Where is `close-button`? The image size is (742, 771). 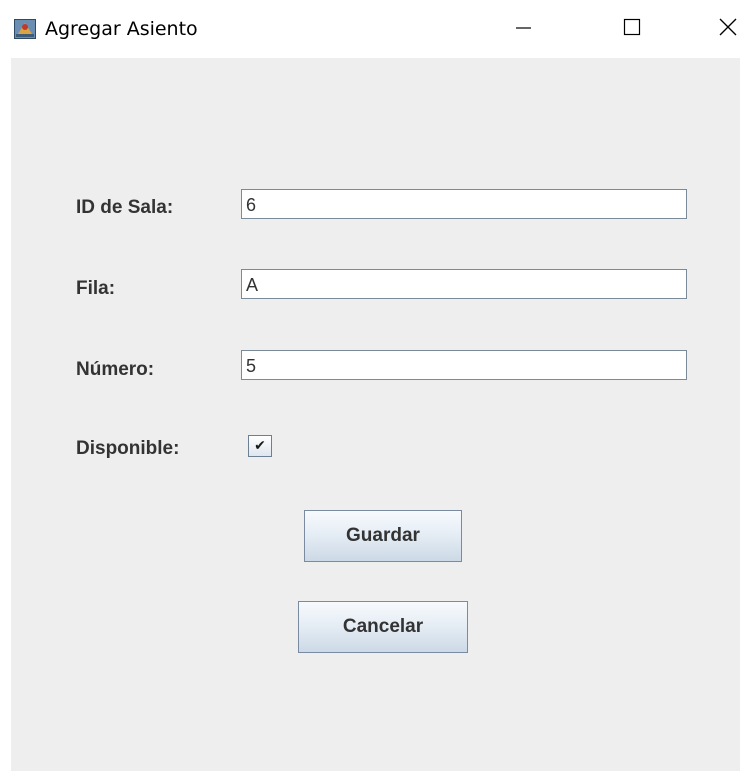
close-button is located at coordinates (721, 29).